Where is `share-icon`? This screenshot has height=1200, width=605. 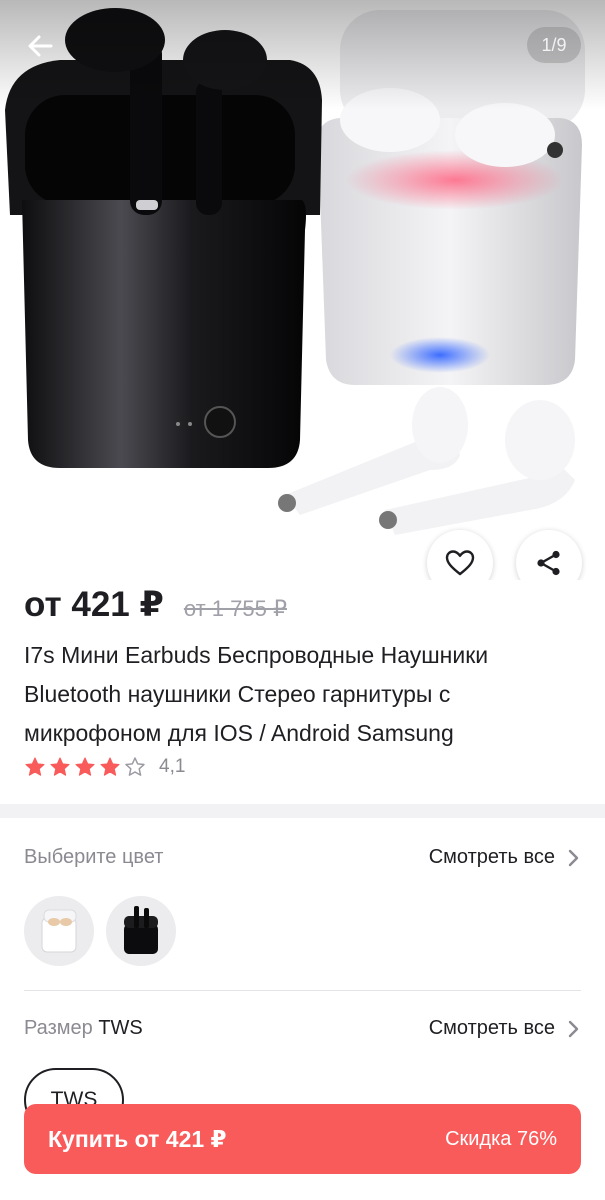
share-icon is located at coordinates (548, 563).